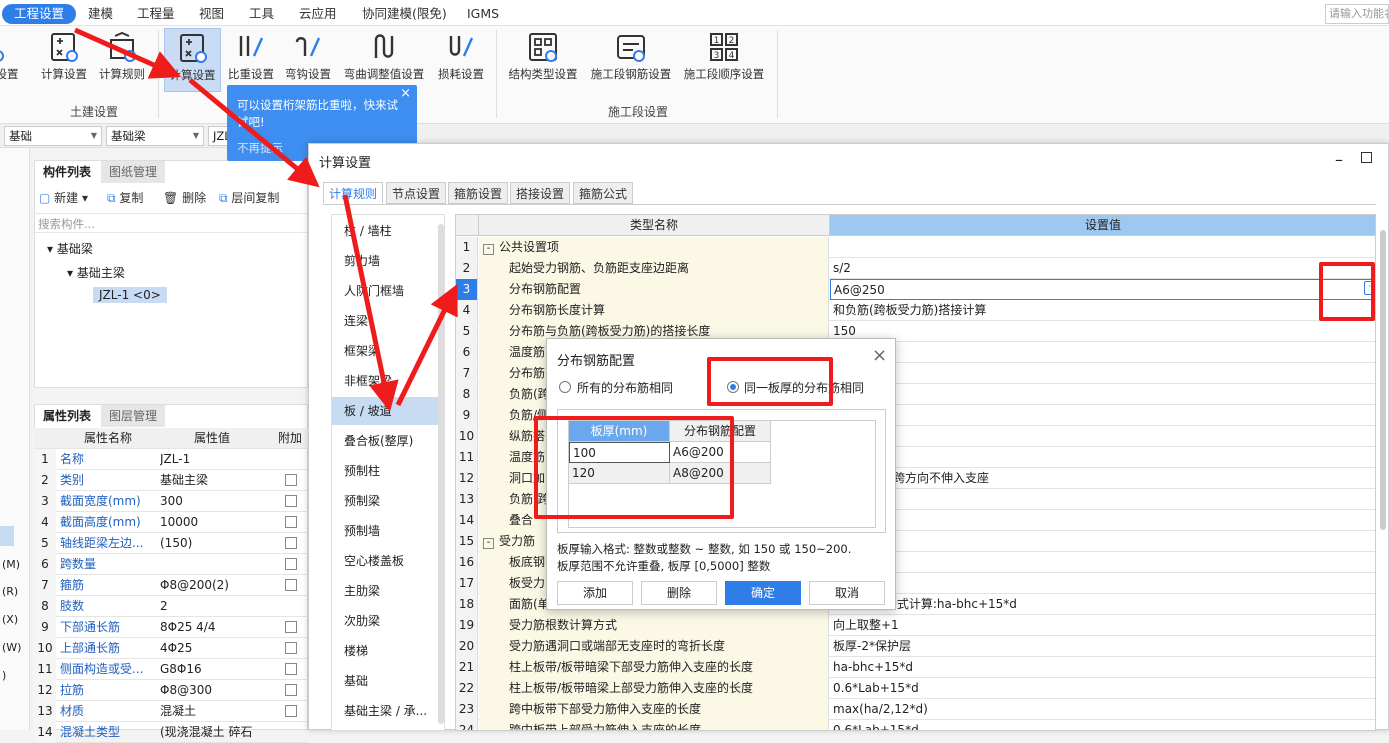 The image size is (1389, 743). I want to click on tree-node-foundation-beam: ▾ 基础梁, so click(70, 248).